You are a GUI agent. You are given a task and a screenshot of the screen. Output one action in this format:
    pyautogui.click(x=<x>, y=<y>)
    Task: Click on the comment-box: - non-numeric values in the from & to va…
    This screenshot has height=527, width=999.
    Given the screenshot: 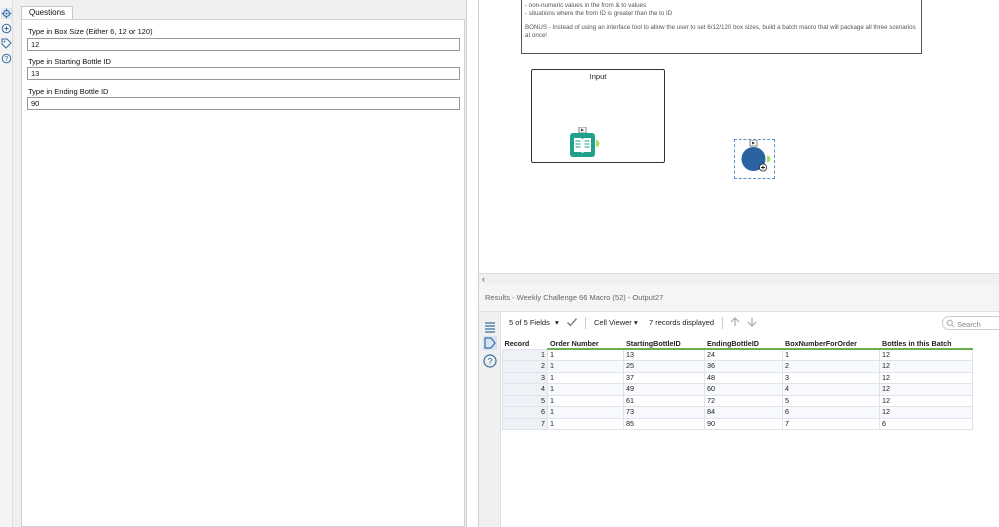 What is the action you would take?
    pyautogui.click(x=721, y=27)
    